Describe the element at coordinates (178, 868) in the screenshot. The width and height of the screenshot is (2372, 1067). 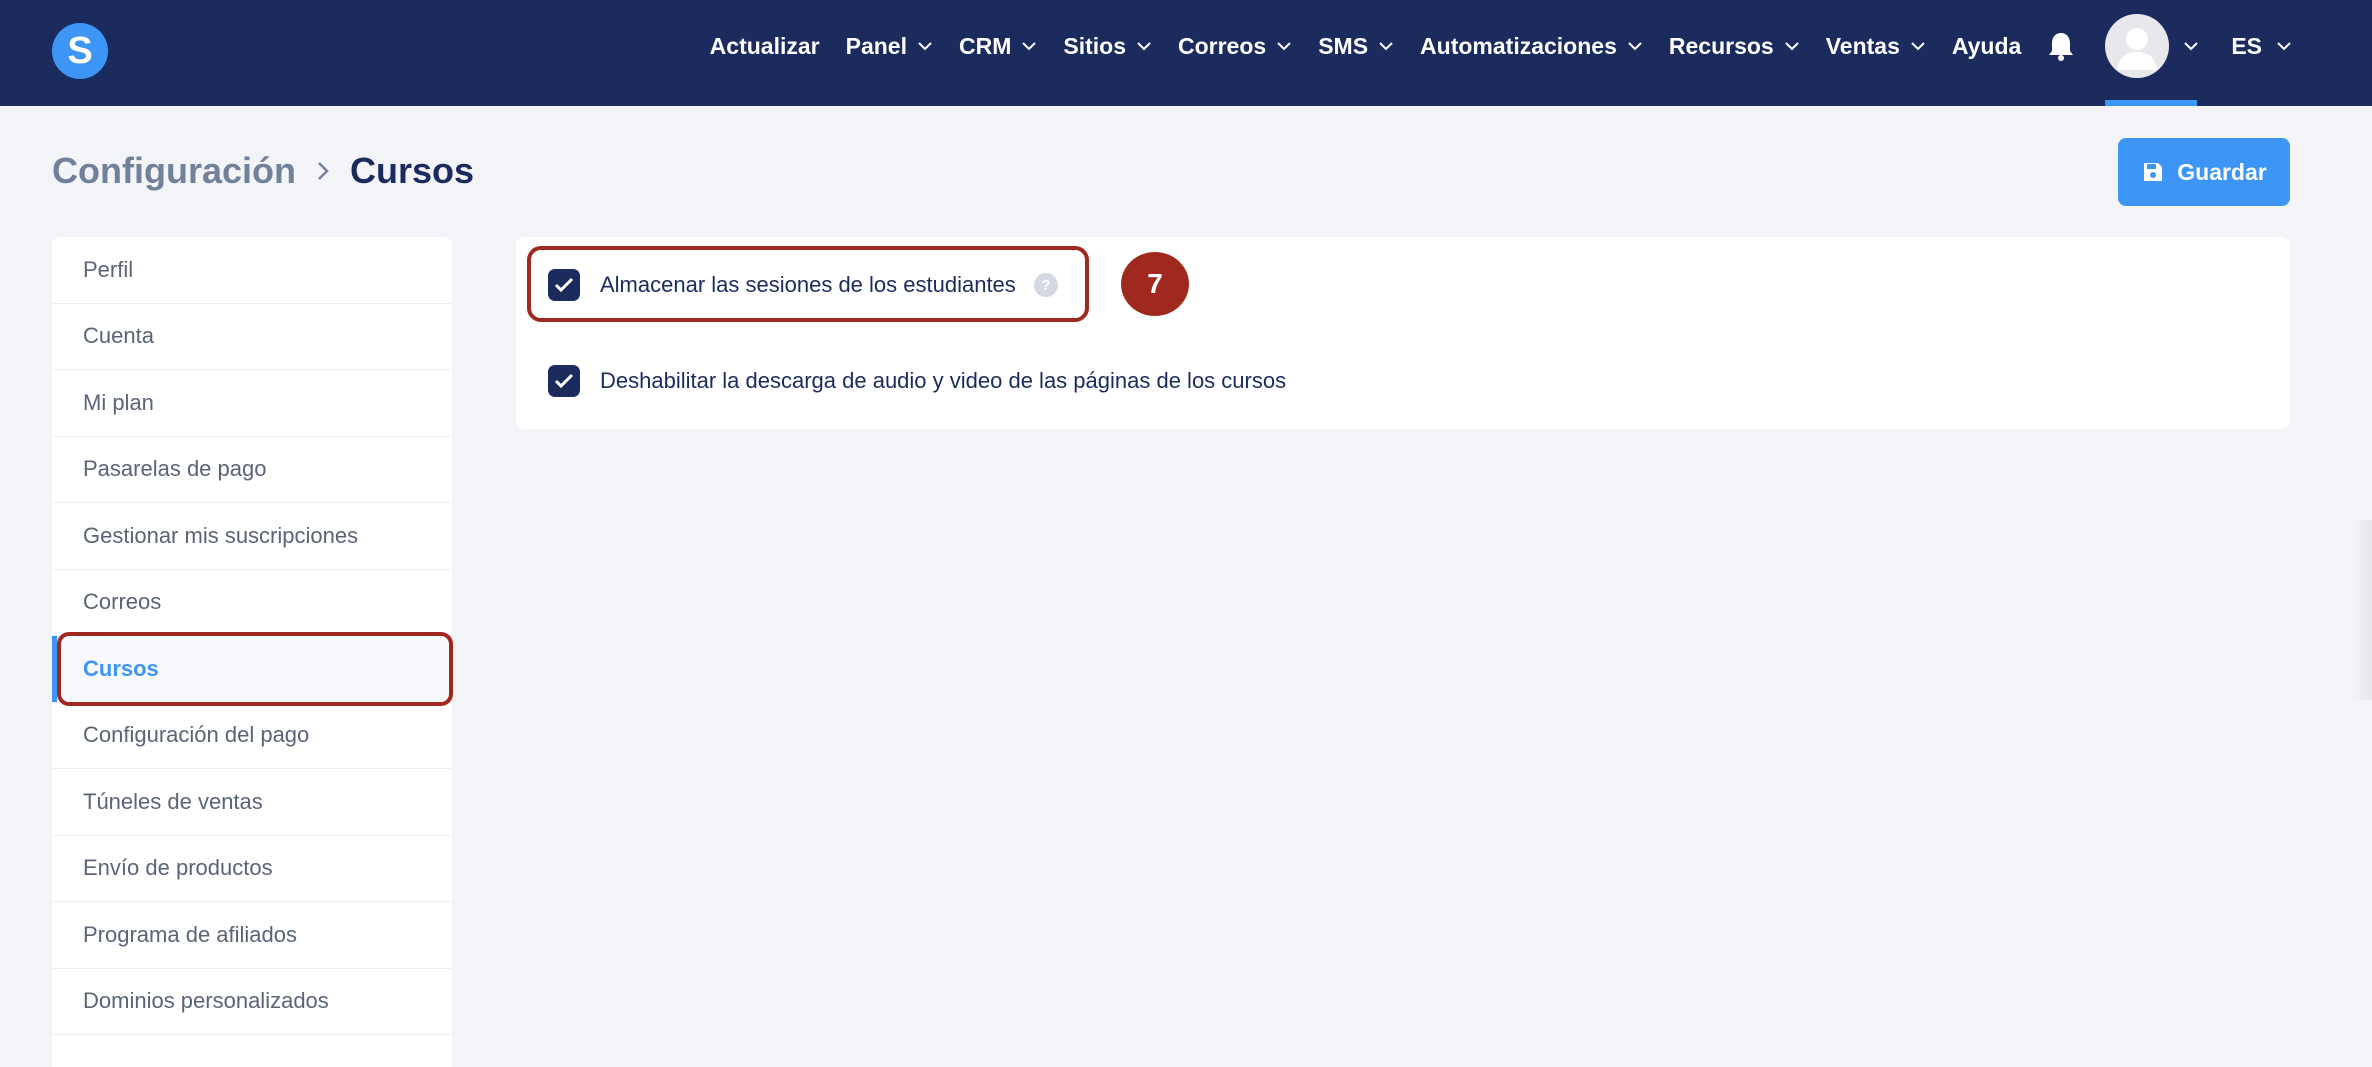
I see `sidebar-item-label: Envío de productos` at that location.